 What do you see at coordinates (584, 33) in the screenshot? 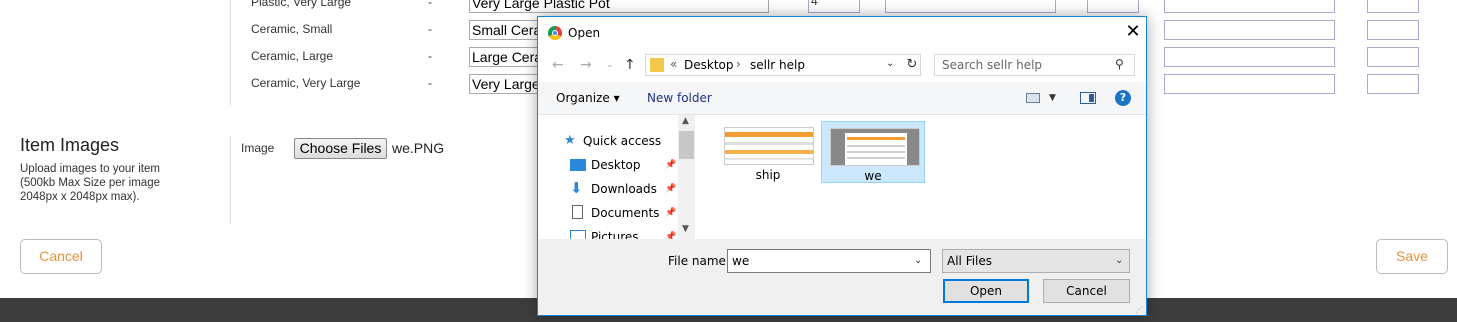
I see `dialog-title: Open` at bounding box center [584, 33].